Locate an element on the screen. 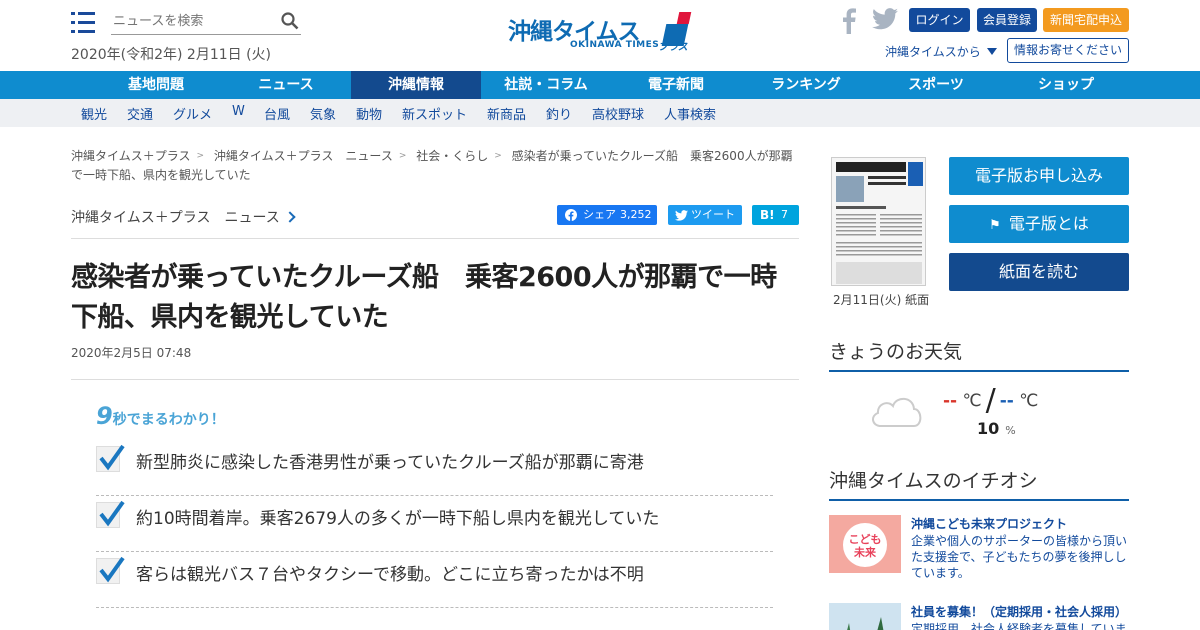 This screenshot has height=630, width=1200. temperature: -- ℃ / -- ℃ is located at coordinates (991, 400).